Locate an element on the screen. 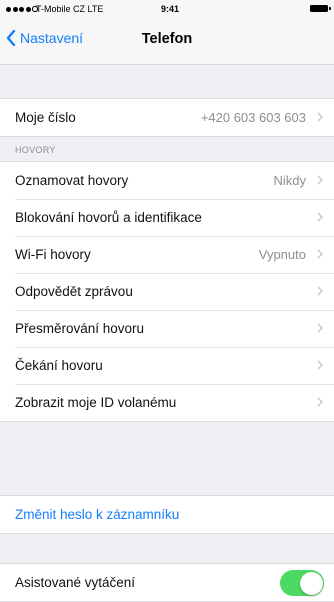 This screenshot has width=334, height=602. change-voicemail-password-row: Změnit heslo k záznamníku is located at coordinates (167, 514).